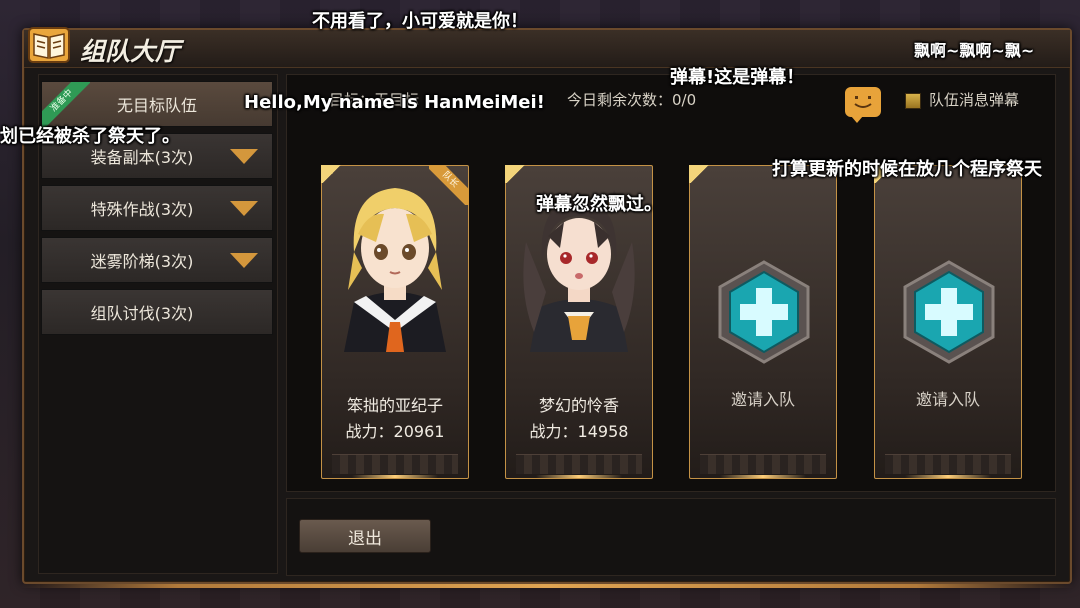 Image resolution: width=1080 pixels, height=608 pixels. Describe the element at coordinates (90, 136) in the screenshot. I see `danmaku-message: 划已经被杀了祭天了。` at that location.